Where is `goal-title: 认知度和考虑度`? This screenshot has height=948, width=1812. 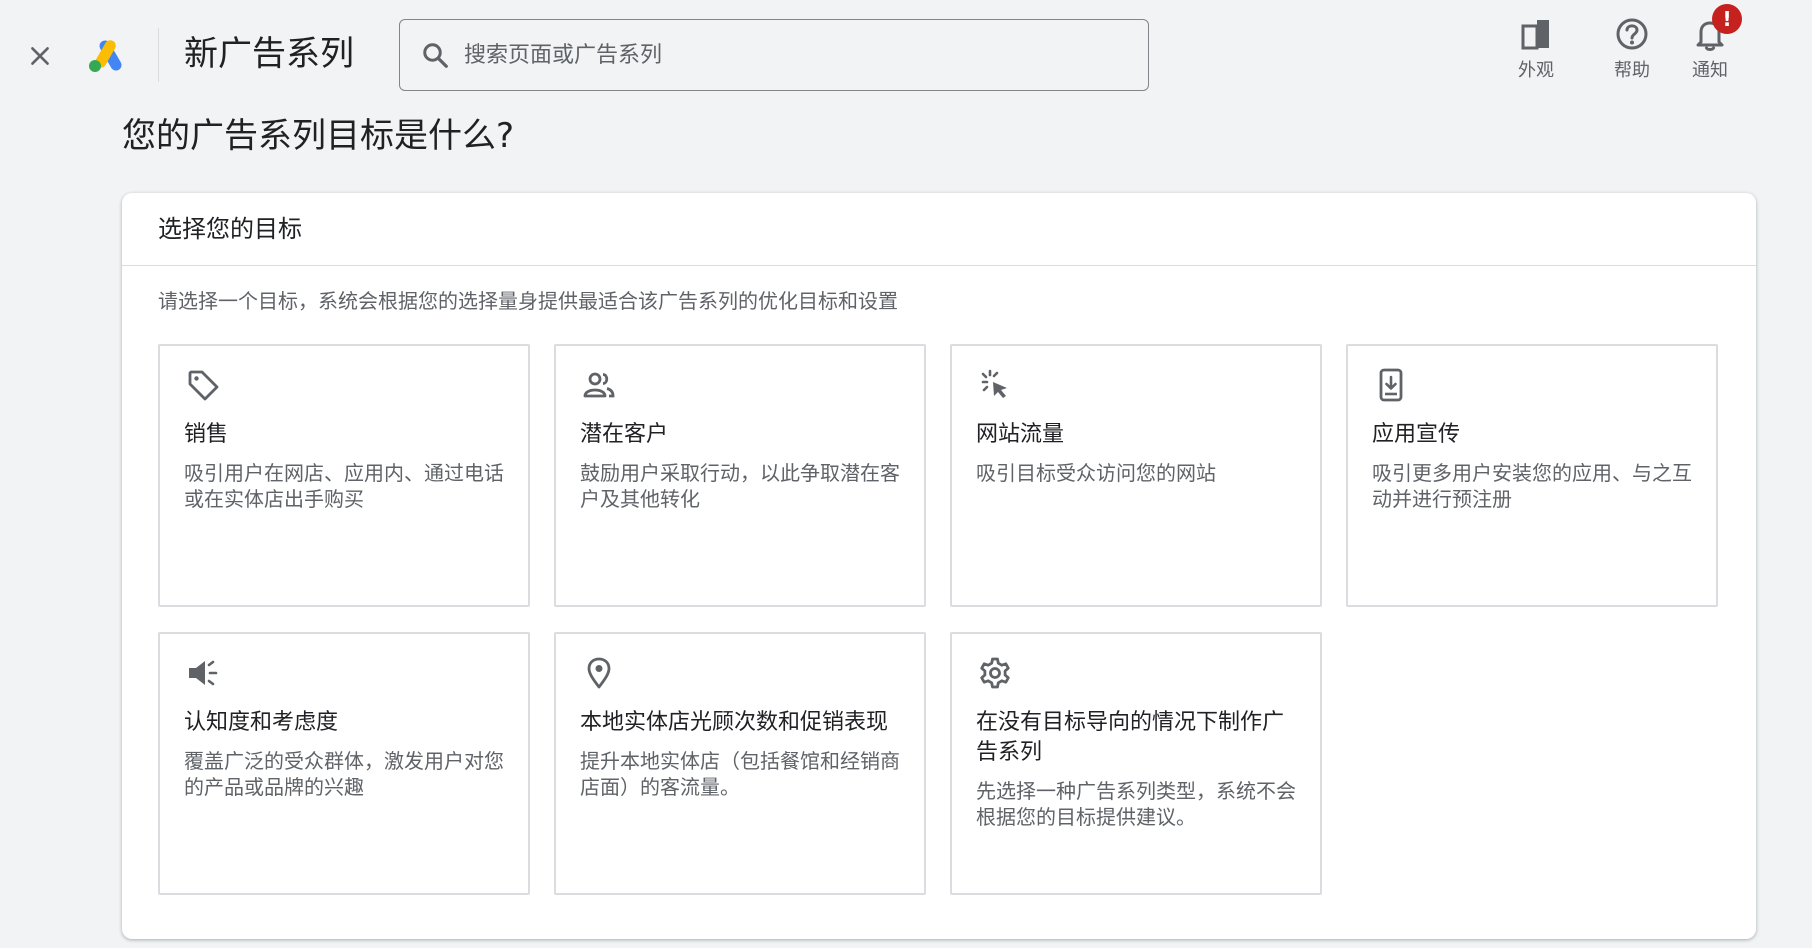 goal-title: 认知度和考虑度 is located at coordinates (261, 722).